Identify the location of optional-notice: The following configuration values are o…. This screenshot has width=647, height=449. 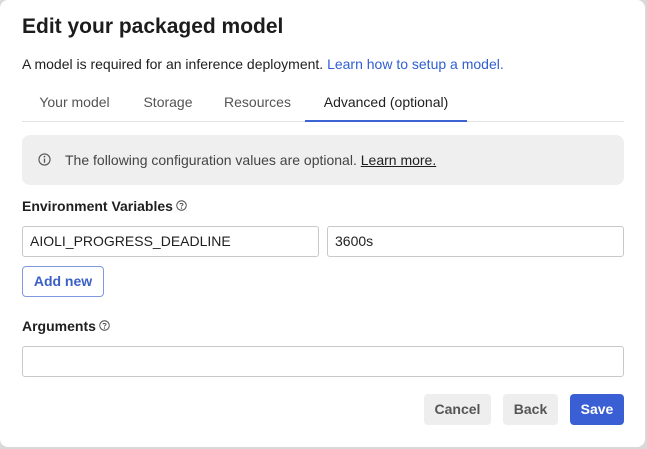
(323, 160).